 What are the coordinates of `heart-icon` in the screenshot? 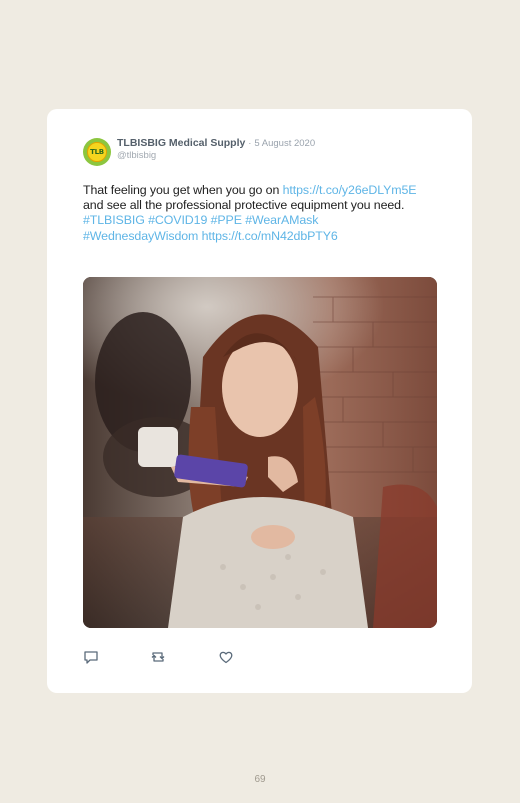 It's located at (226, 657).